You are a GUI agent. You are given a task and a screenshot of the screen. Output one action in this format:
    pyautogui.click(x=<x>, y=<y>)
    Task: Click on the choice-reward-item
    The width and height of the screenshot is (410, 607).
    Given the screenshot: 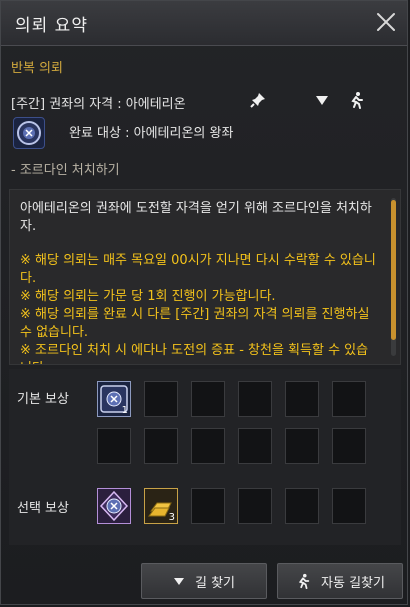 What is the action you would take?
    pyautogui.click(x=114, y=506)
    